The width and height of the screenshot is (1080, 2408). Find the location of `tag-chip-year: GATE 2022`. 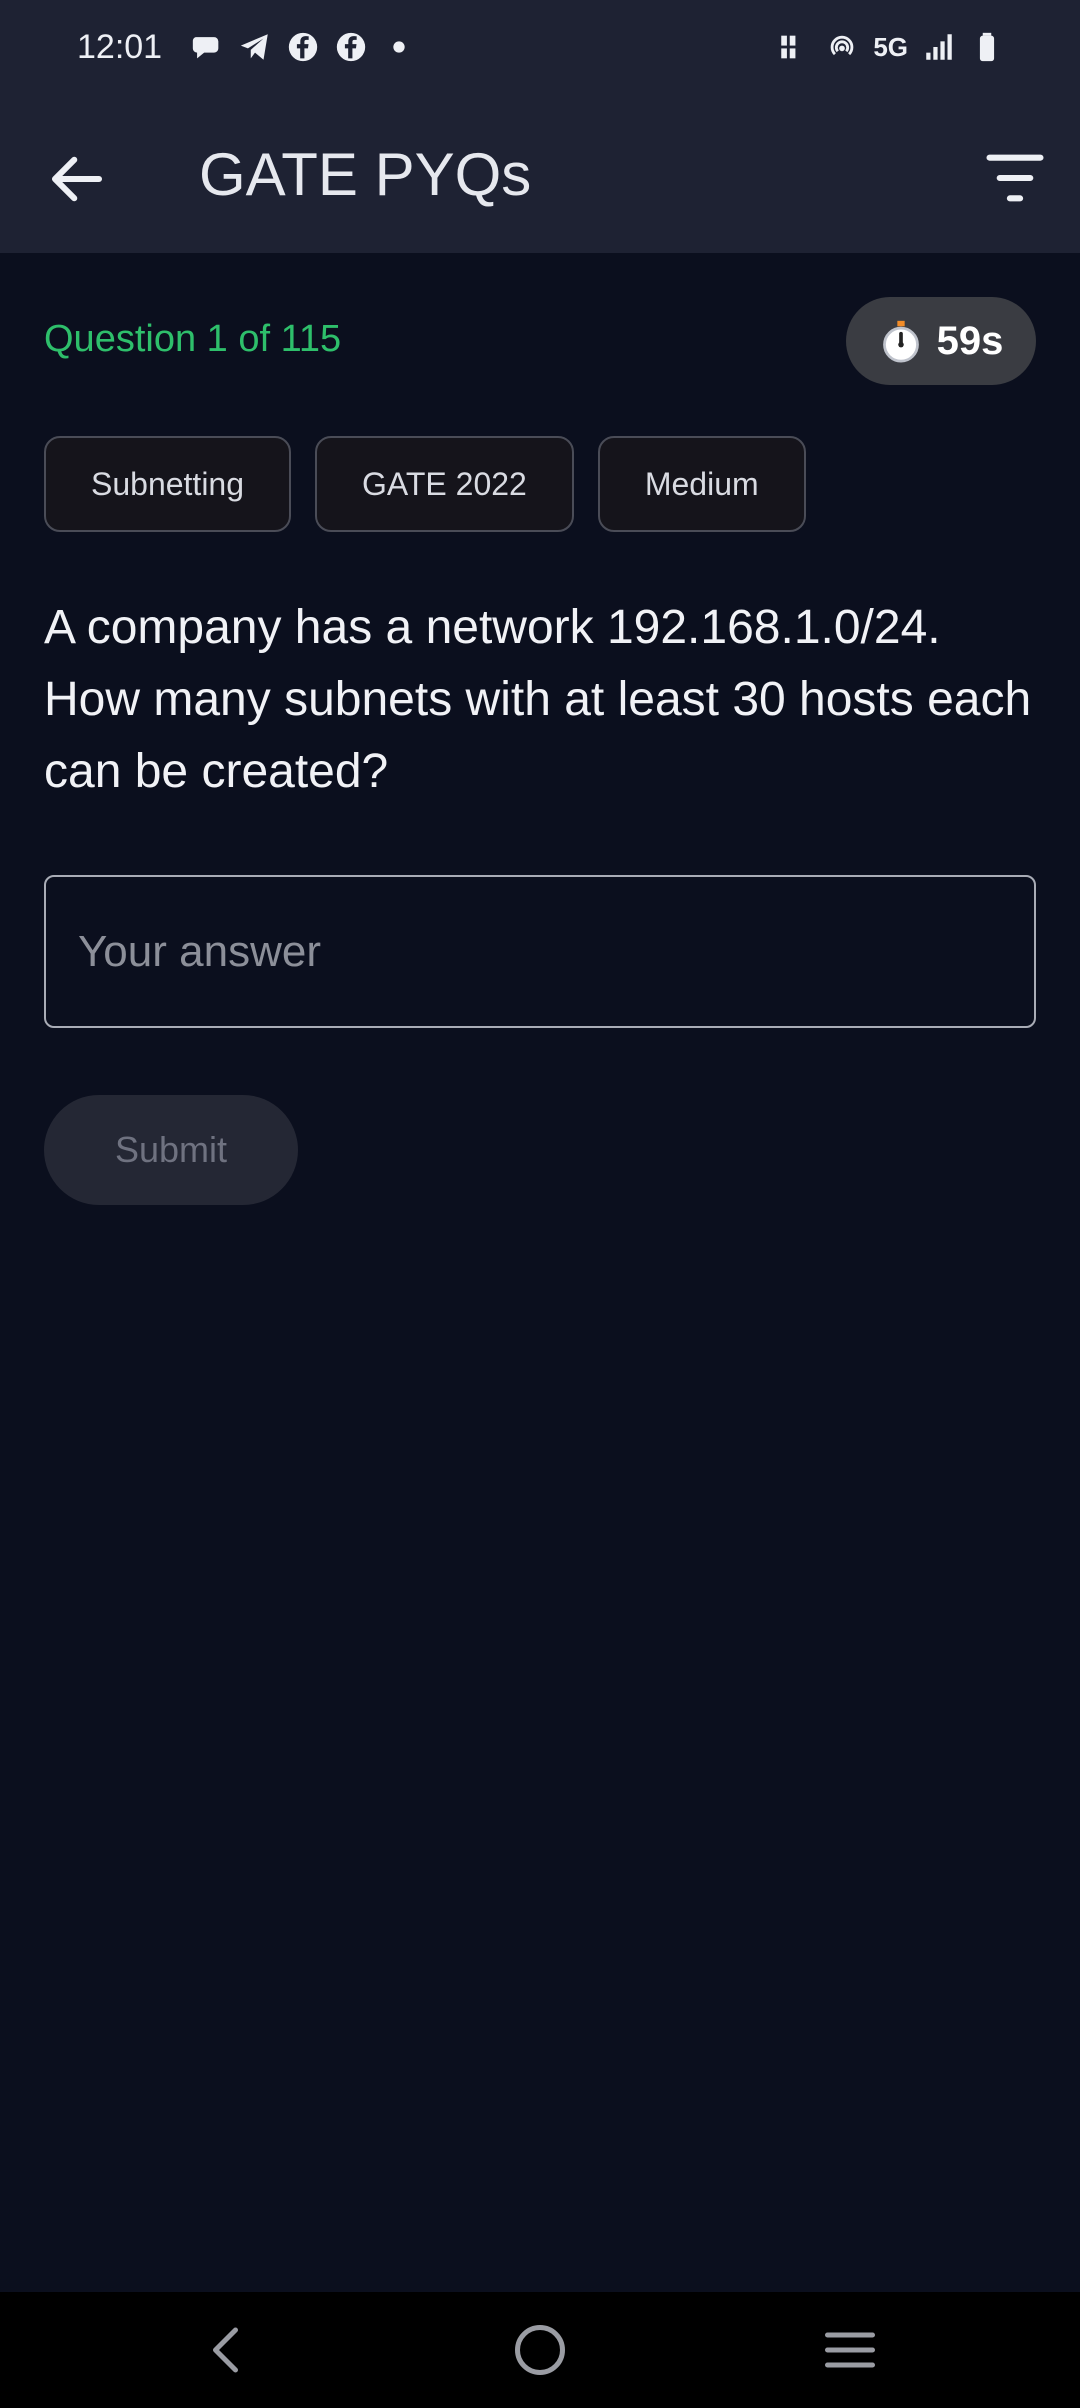

tag-chip-year: GATE 2022 is located at coordinates (444, 484).